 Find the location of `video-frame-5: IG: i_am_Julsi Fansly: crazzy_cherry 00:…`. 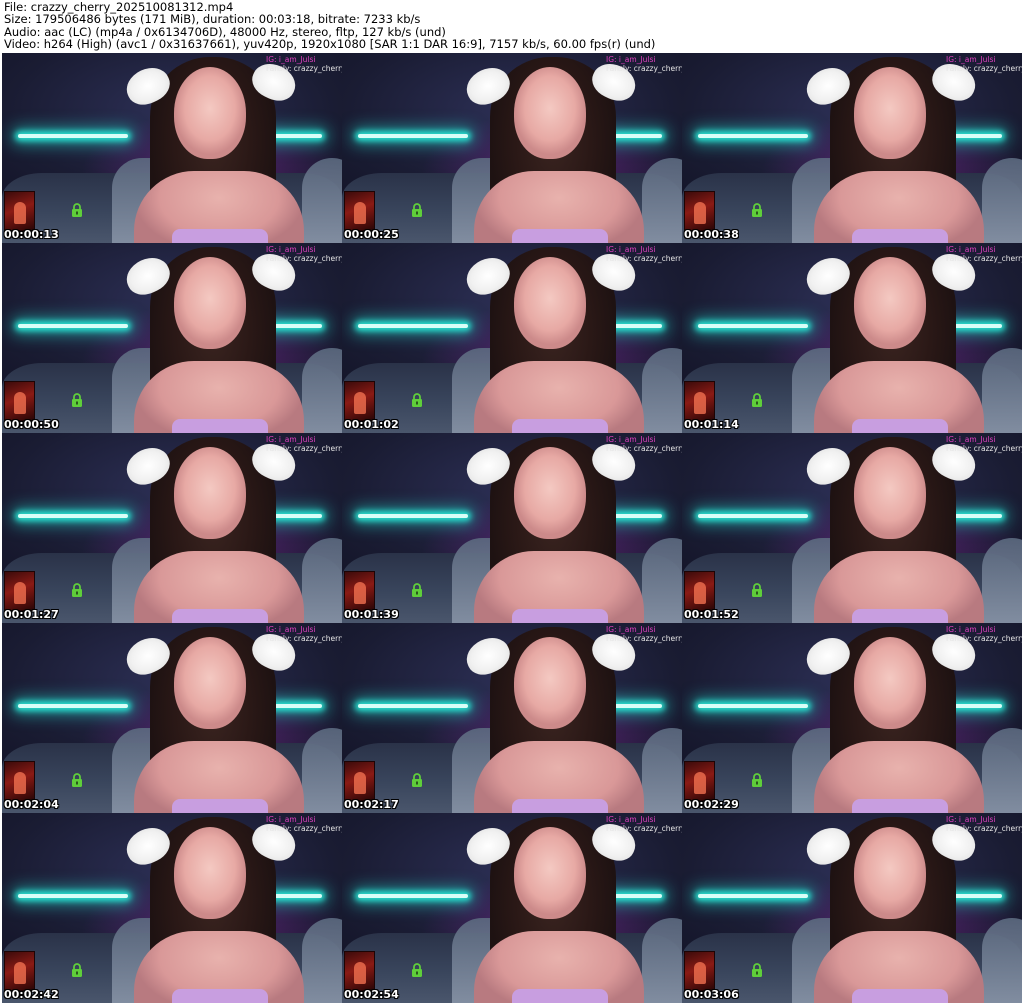

video-frame-5: IG: i_am_Julsi Fansly: crazzy_cherry 00:… is located at coordinates (512, 338).